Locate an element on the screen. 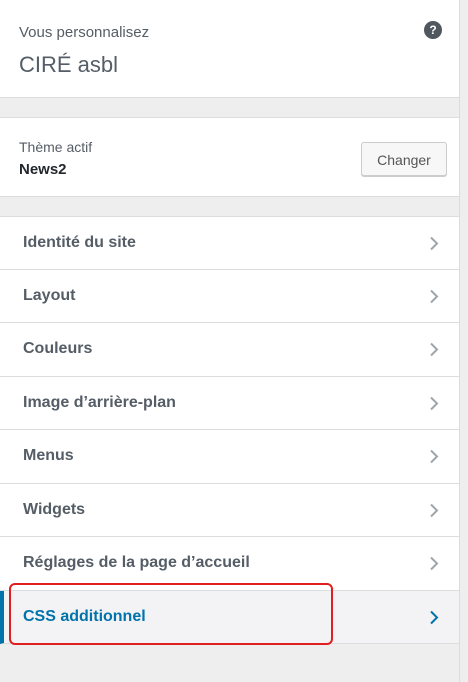 The image size is (468, 682). section-additional-css: CSS additionnel is located at coordinates (229, 617).